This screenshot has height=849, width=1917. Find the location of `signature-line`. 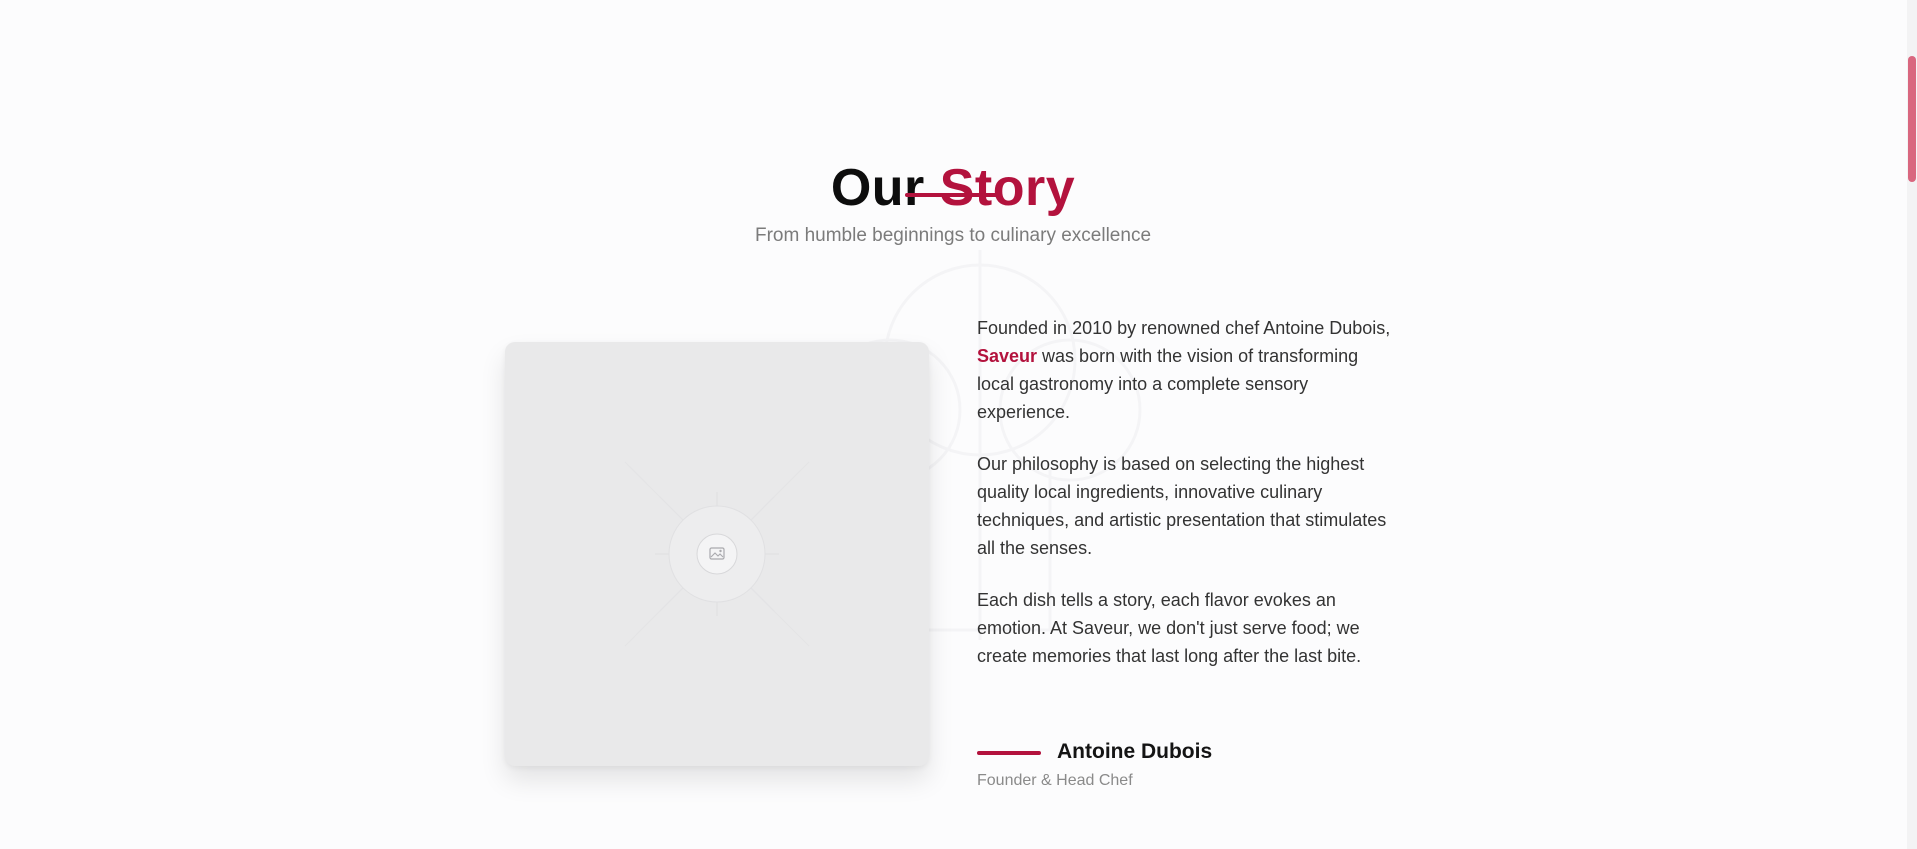

signature-line is located at coordinates (1009, 753).